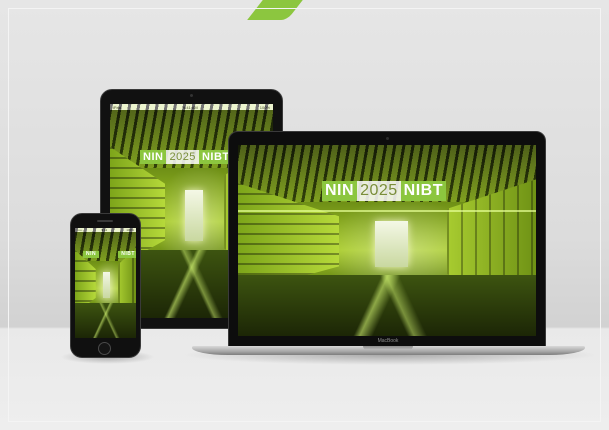  What do you see at coordinates (282, 10) in the screenshot?
I see `green-accent-shape` at bounding box center [282, 10].